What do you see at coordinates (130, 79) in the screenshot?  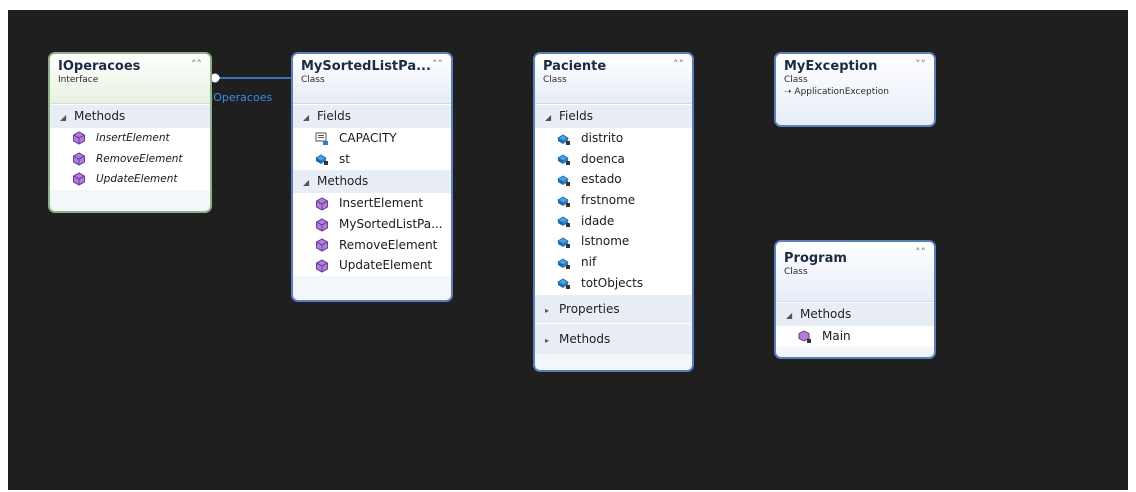 I see `ioperacoes-header: IOperacoes Interface ˄˄` at bounding box center [130, 79].